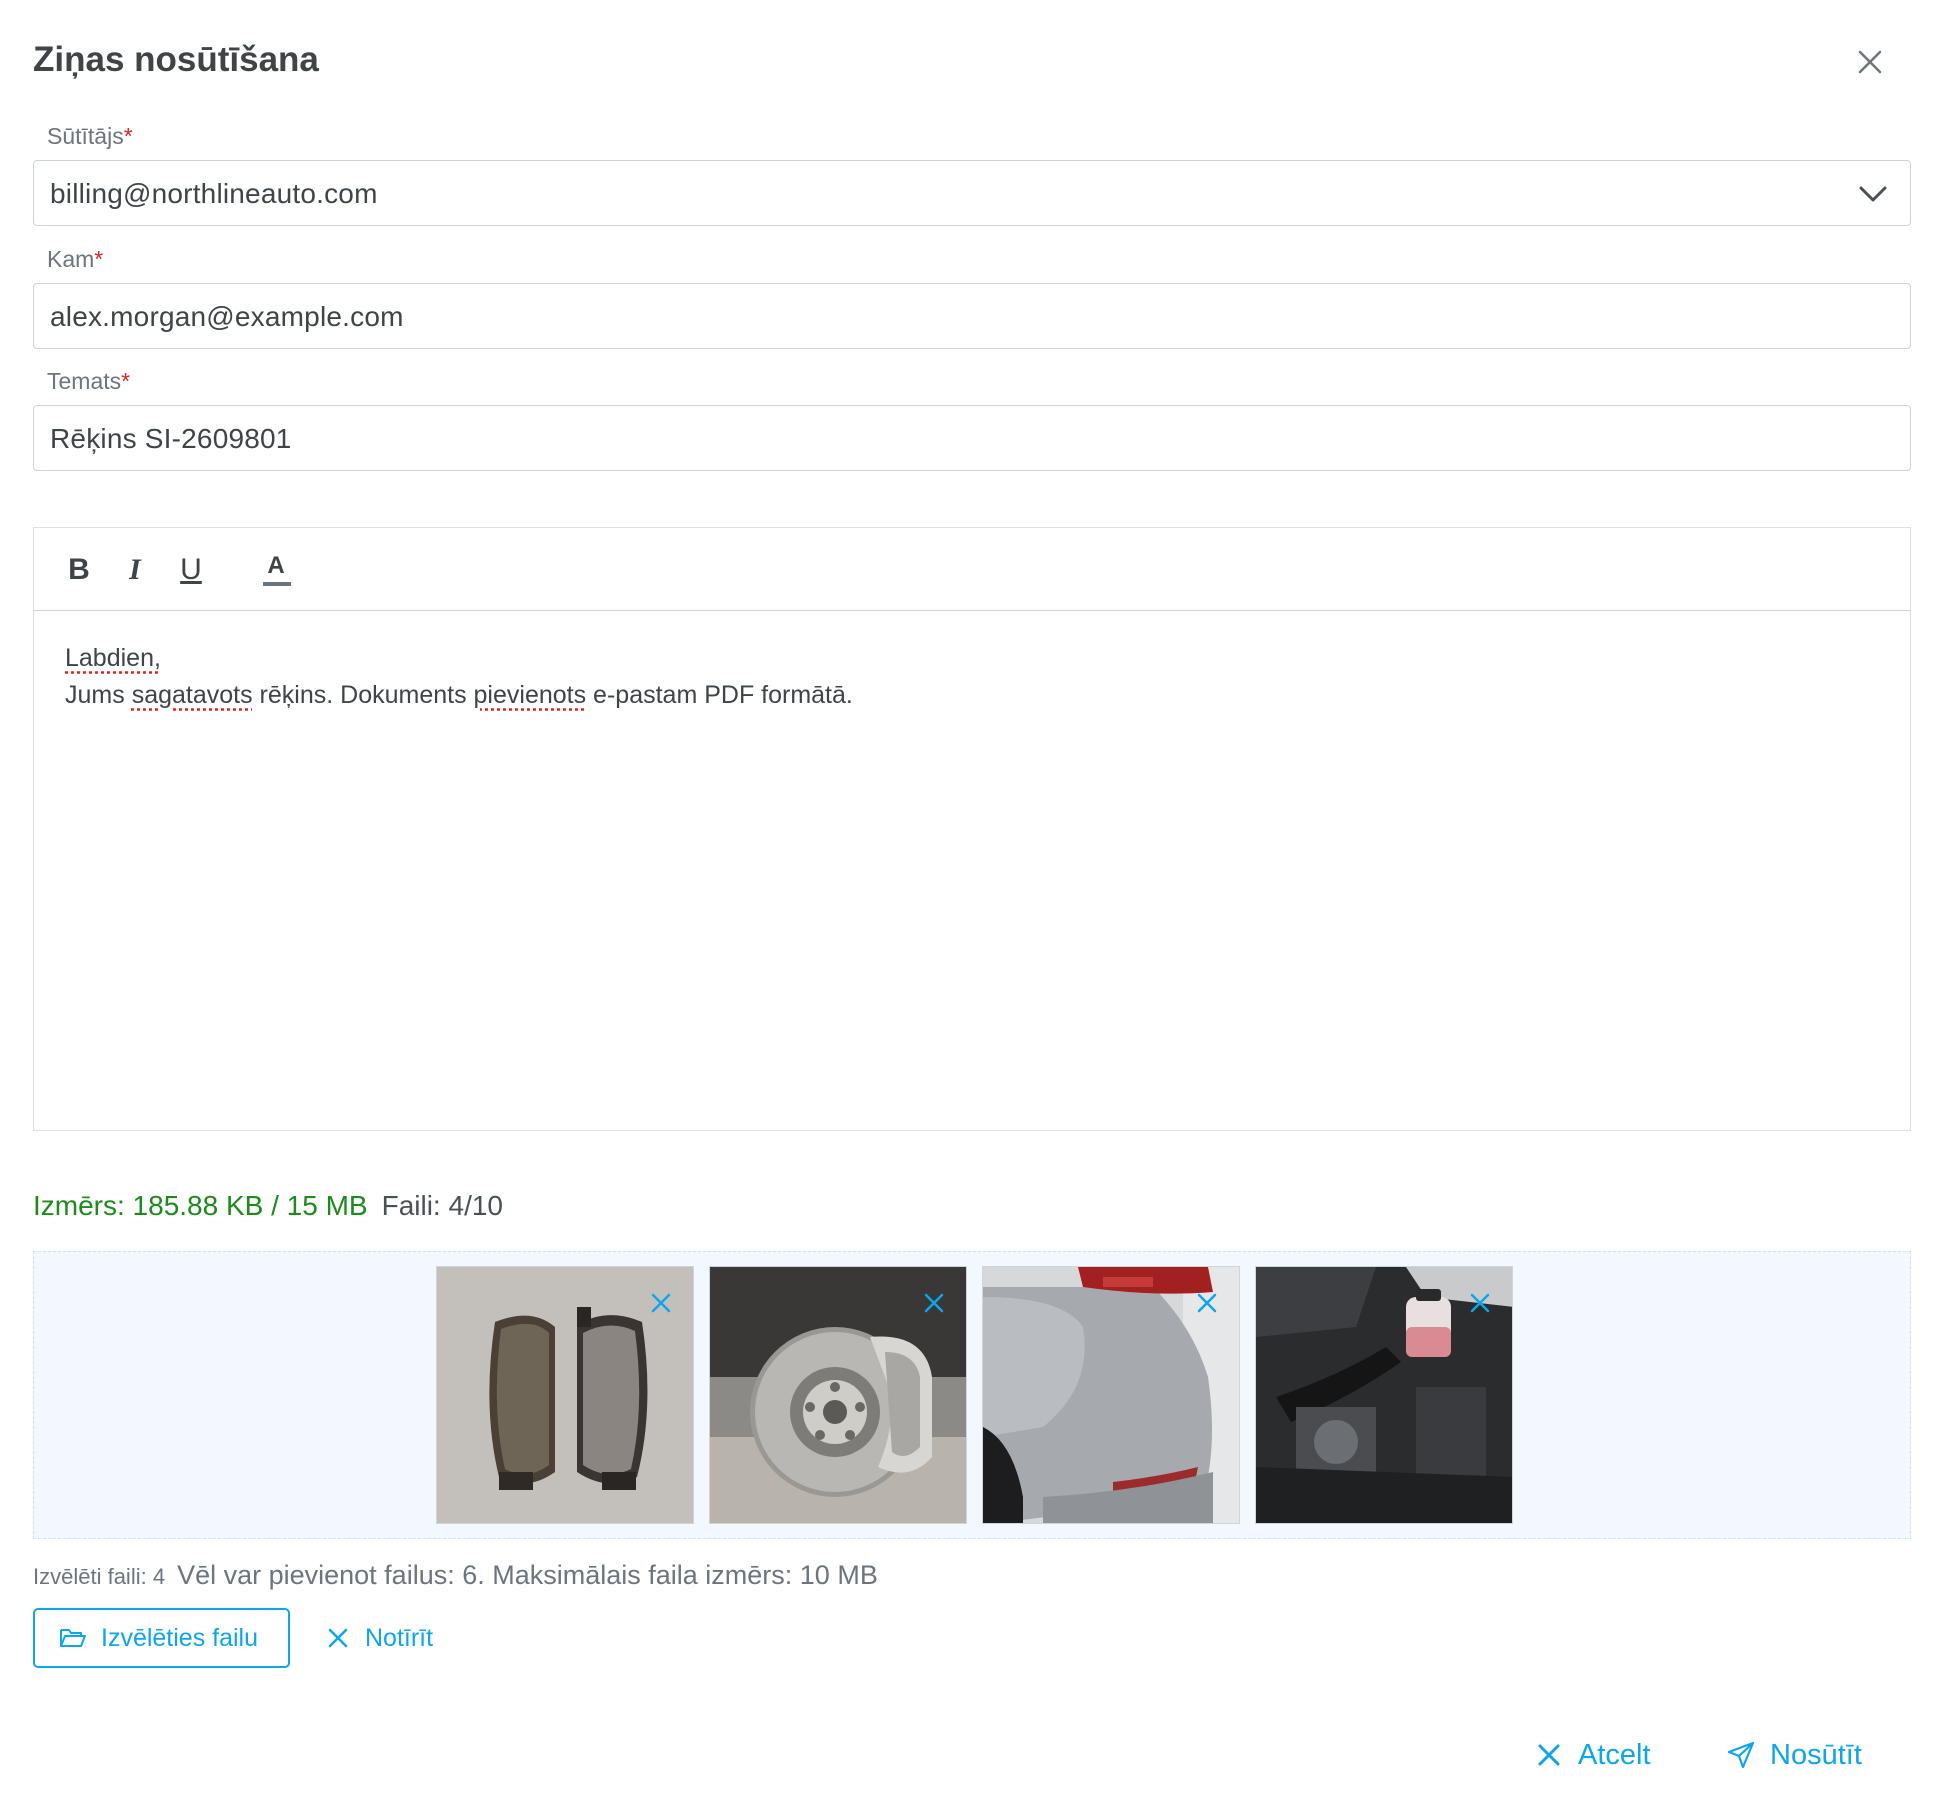 The height and width of the screenshot is (1804, 1938). I want to click on subject-value: Rēķins SI-2609801, so click(171, 438).